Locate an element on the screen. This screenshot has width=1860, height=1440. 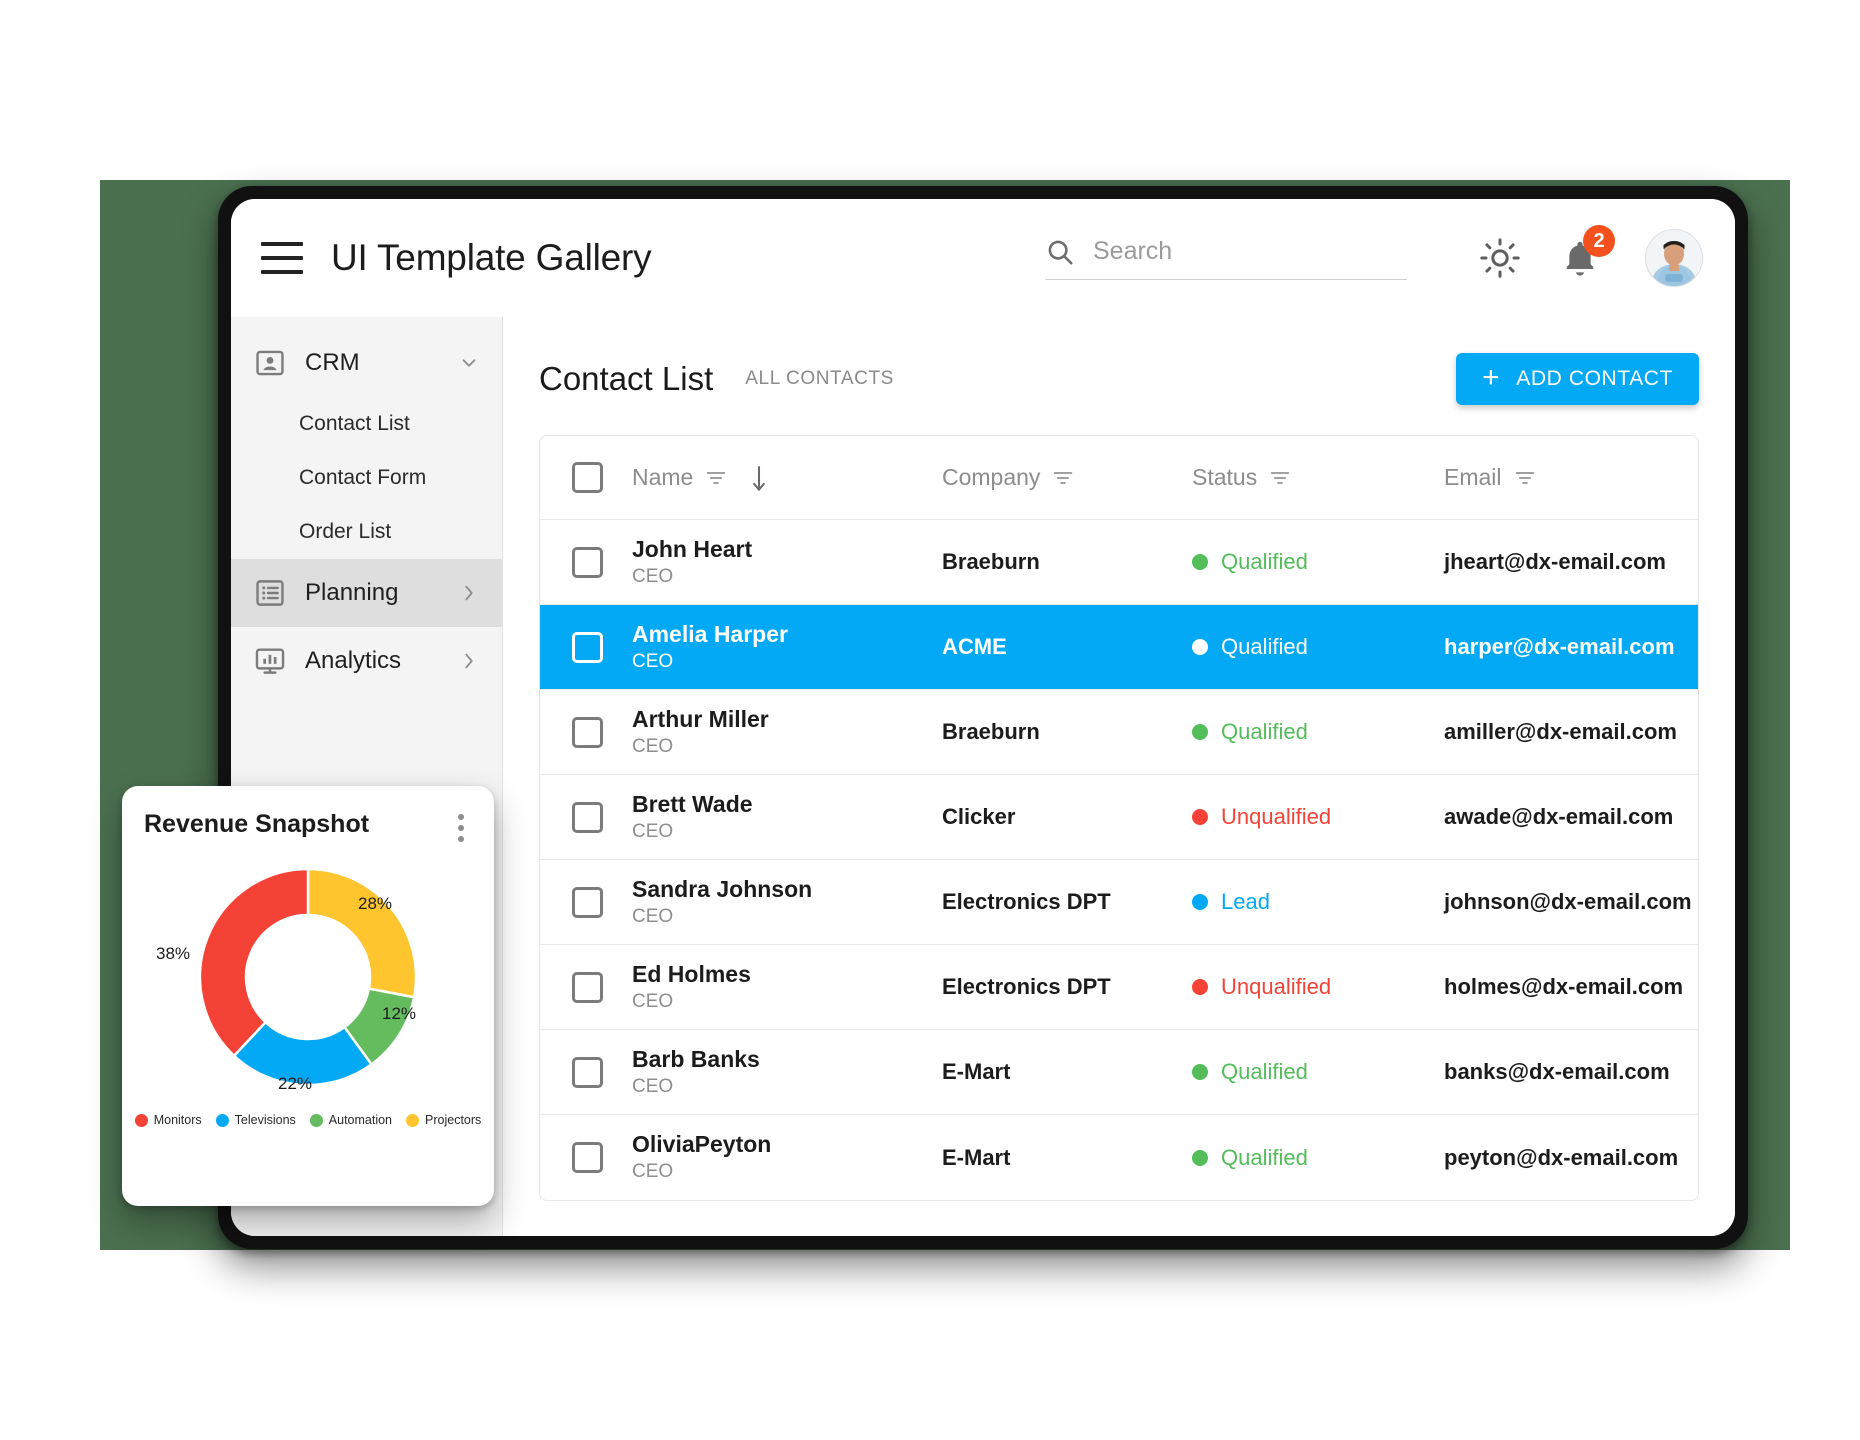
select-all-cell is located at coordinates (586, 477).